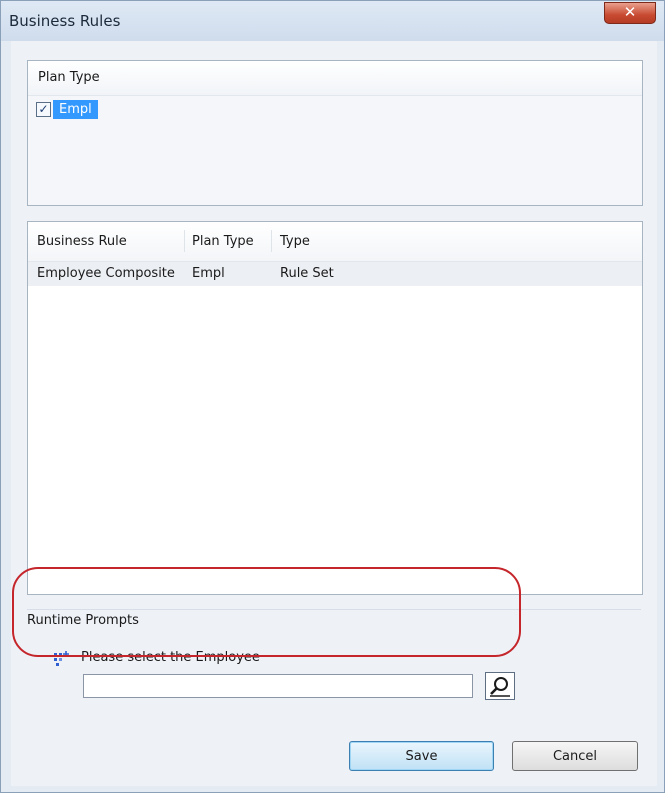 The height and width of the screenshot is (793, 665). I want to click on plan-type-checkbox: ✓, so click(43, 109).